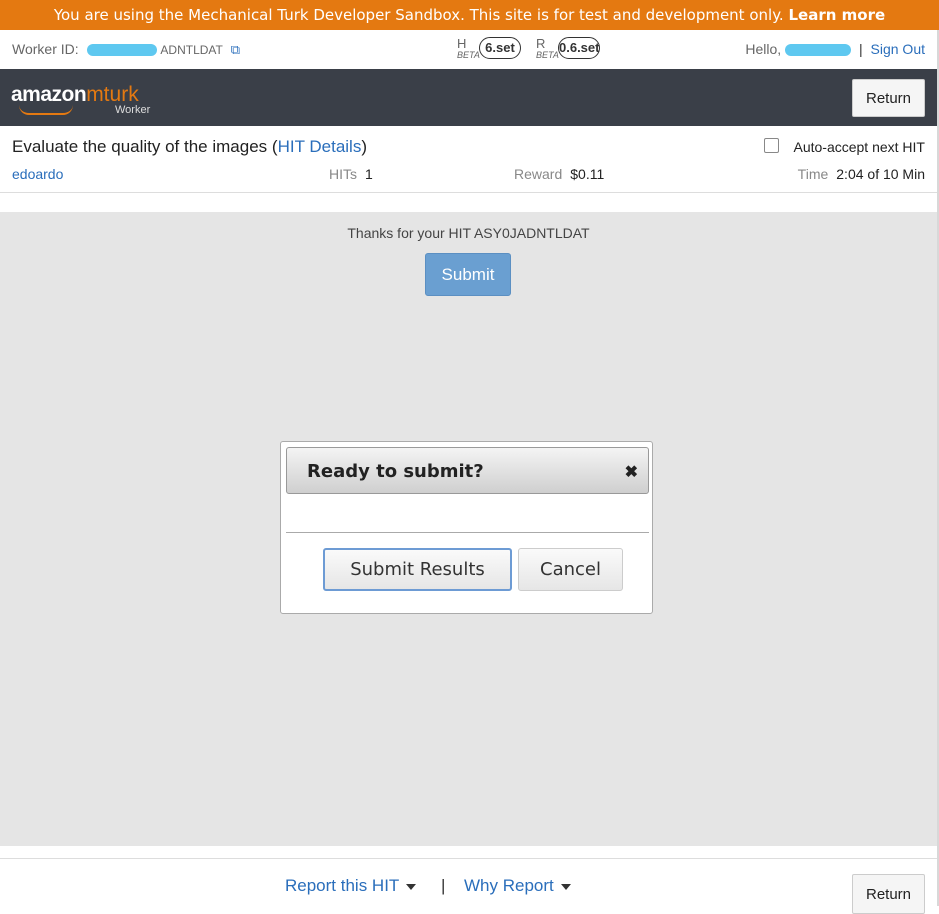 This screenshot has height=914, width=939. I want to click on reward-label: Reward, so click(538, 174).